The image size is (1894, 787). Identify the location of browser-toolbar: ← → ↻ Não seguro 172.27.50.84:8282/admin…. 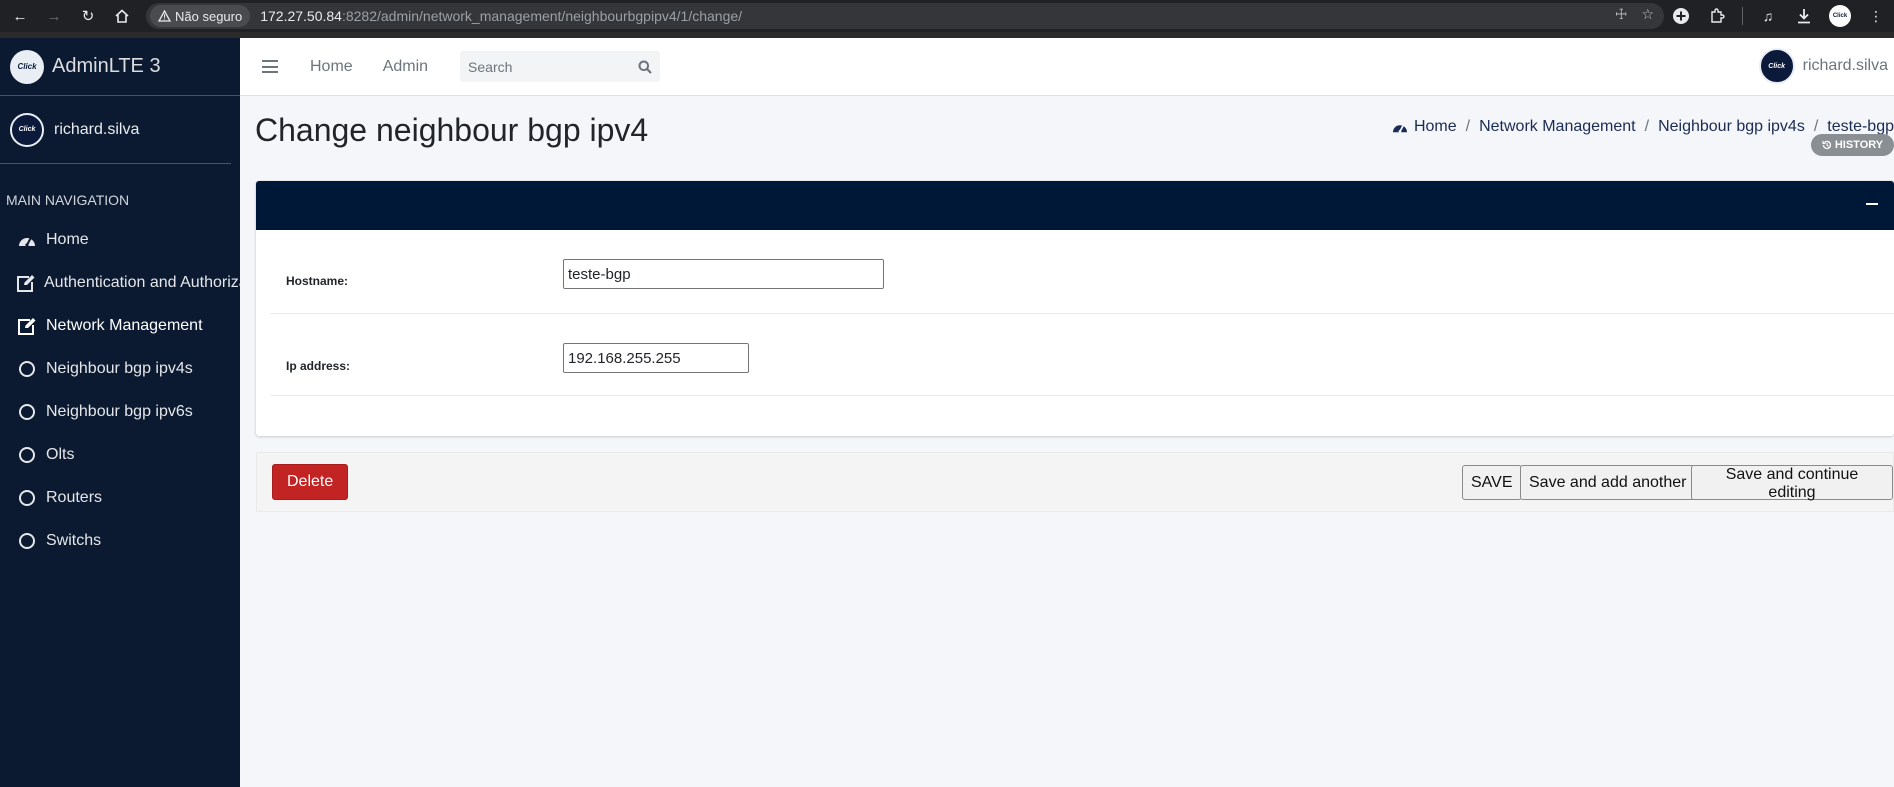
(947, 16).